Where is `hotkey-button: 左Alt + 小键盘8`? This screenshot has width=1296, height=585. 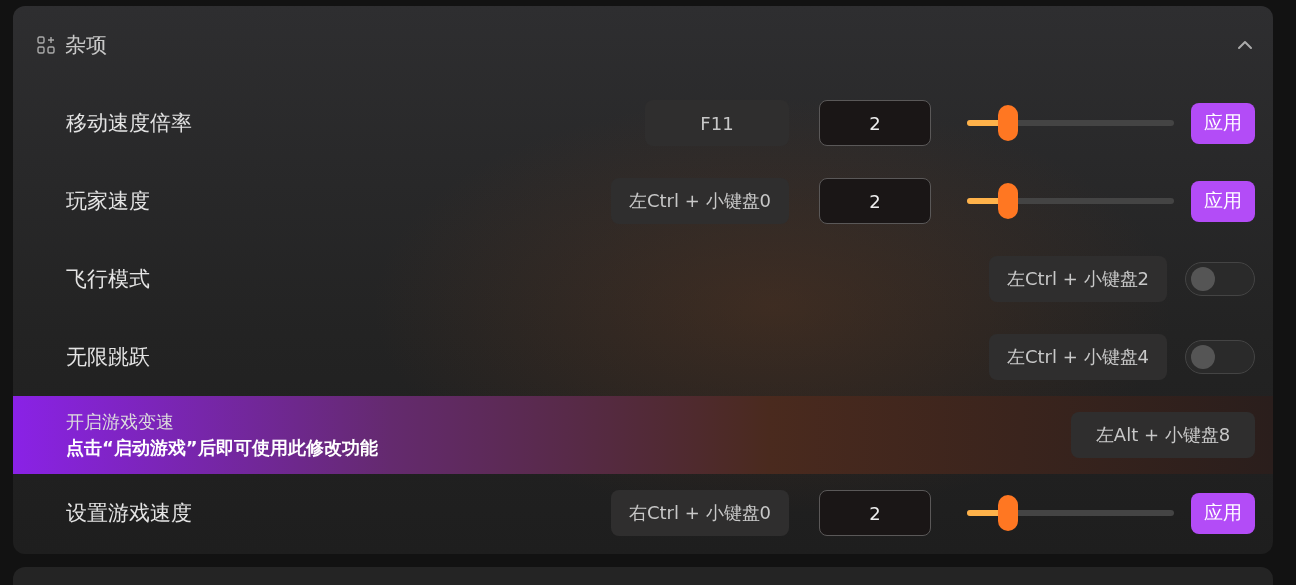 hotkey-button: 左Alt + 小键盘8 is located at coordinates (1163, 435).